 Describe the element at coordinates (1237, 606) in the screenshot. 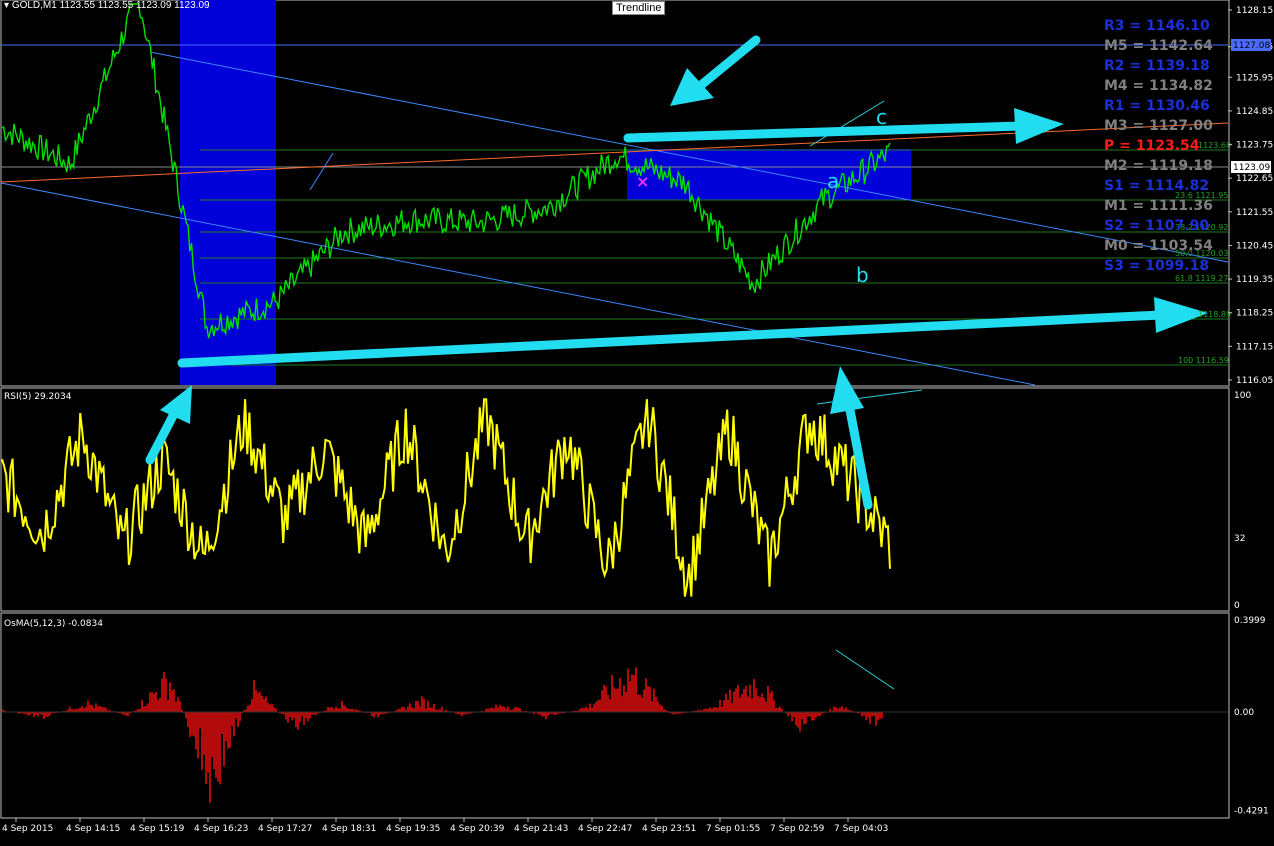

I see `rsi-y-tick-label: 0` at that location.